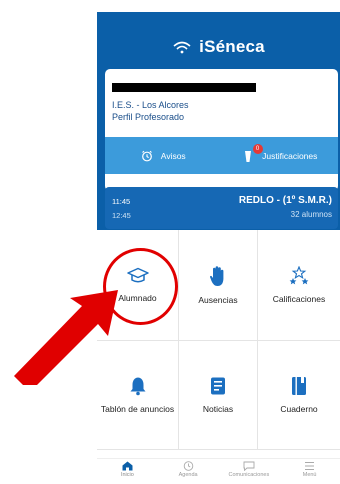 This screenshot has width=340, height=484. What do you see at coordinates (299, 395) in the screenshot?
I see `grid-notebook: Cuaderno` at bounding box center [299, 395].